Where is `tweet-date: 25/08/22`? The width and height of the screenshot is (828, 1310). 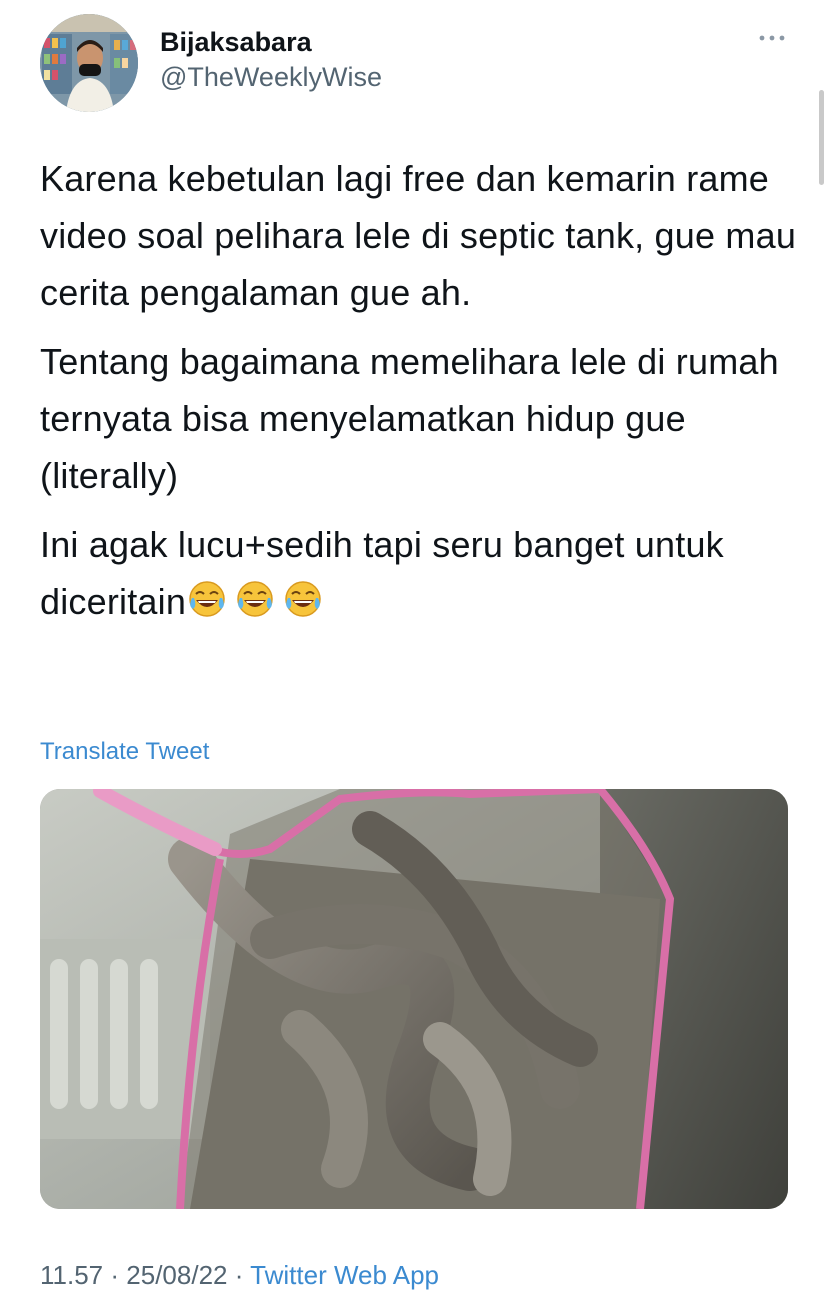
tweet-date: 25/08/22 is located at coordinates (176, 1275).